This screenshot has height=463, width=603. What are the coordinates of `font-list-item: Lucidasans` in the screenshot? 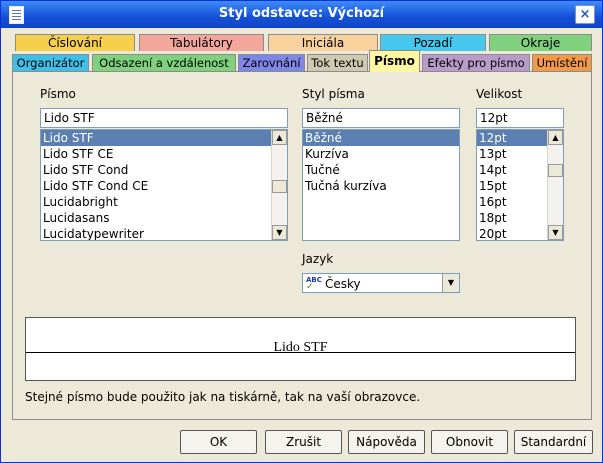 It's located at (164, 218).